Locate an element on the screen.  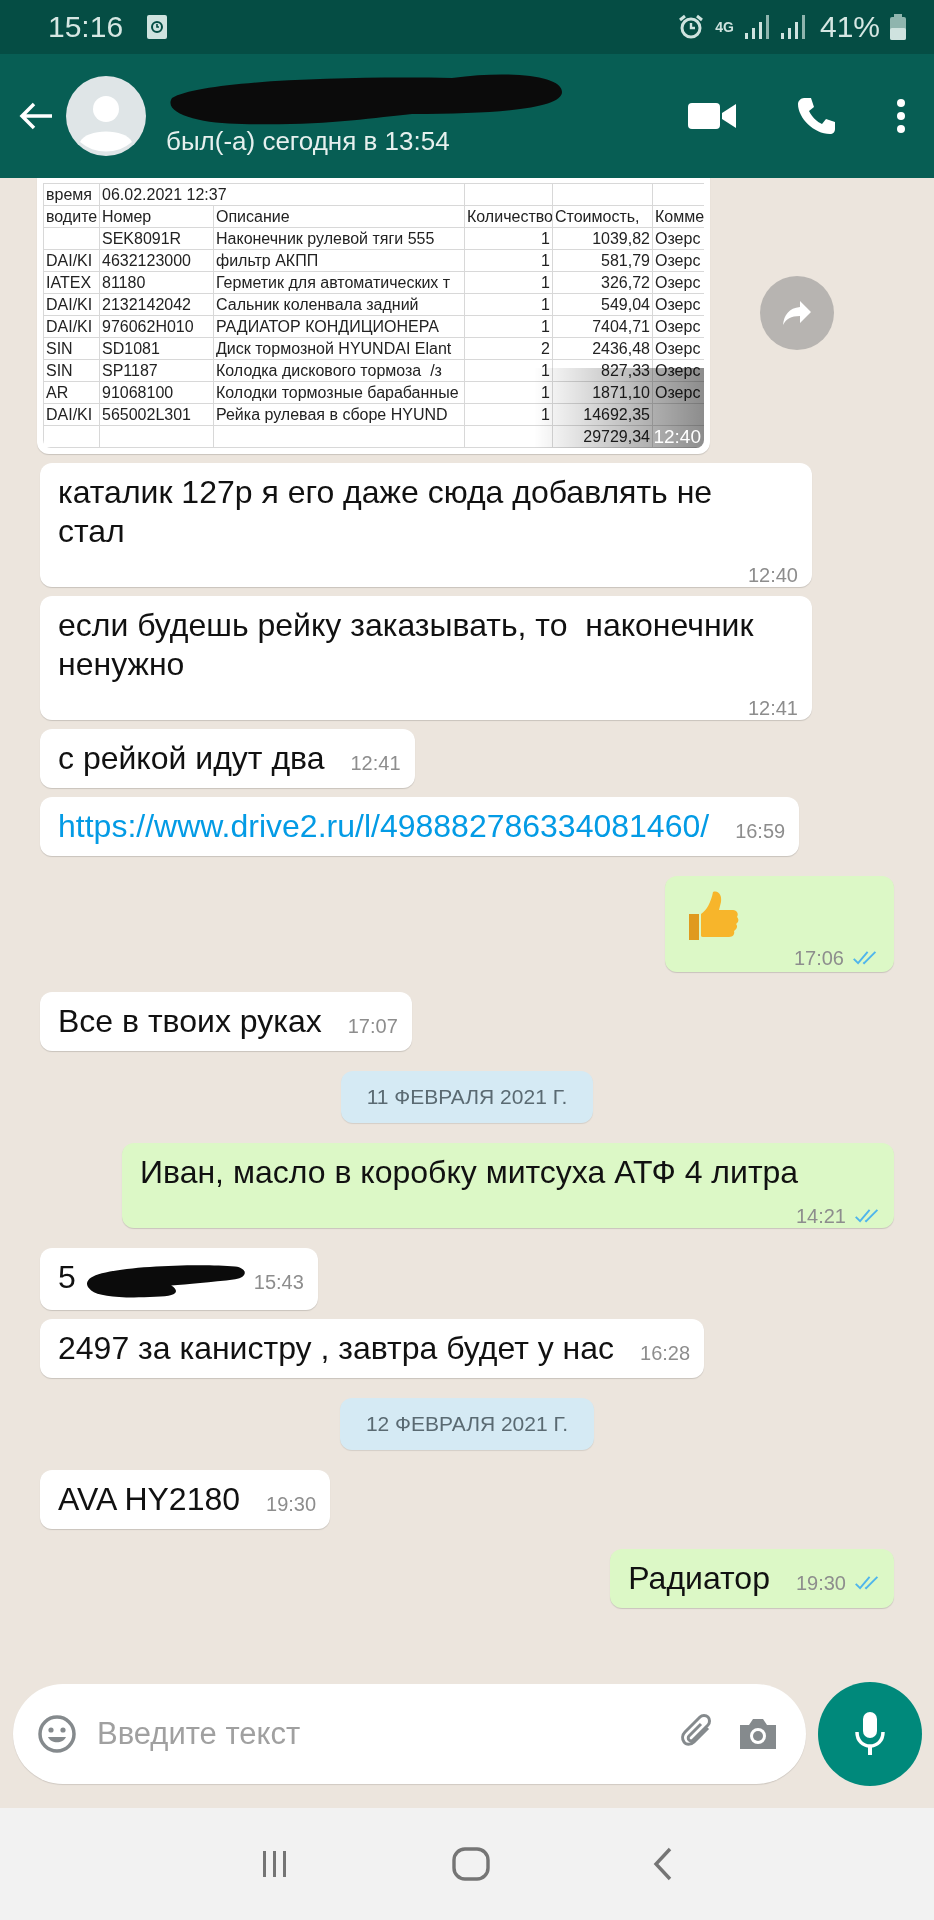
message-text: 5 is located at coordinates (67, 1277).